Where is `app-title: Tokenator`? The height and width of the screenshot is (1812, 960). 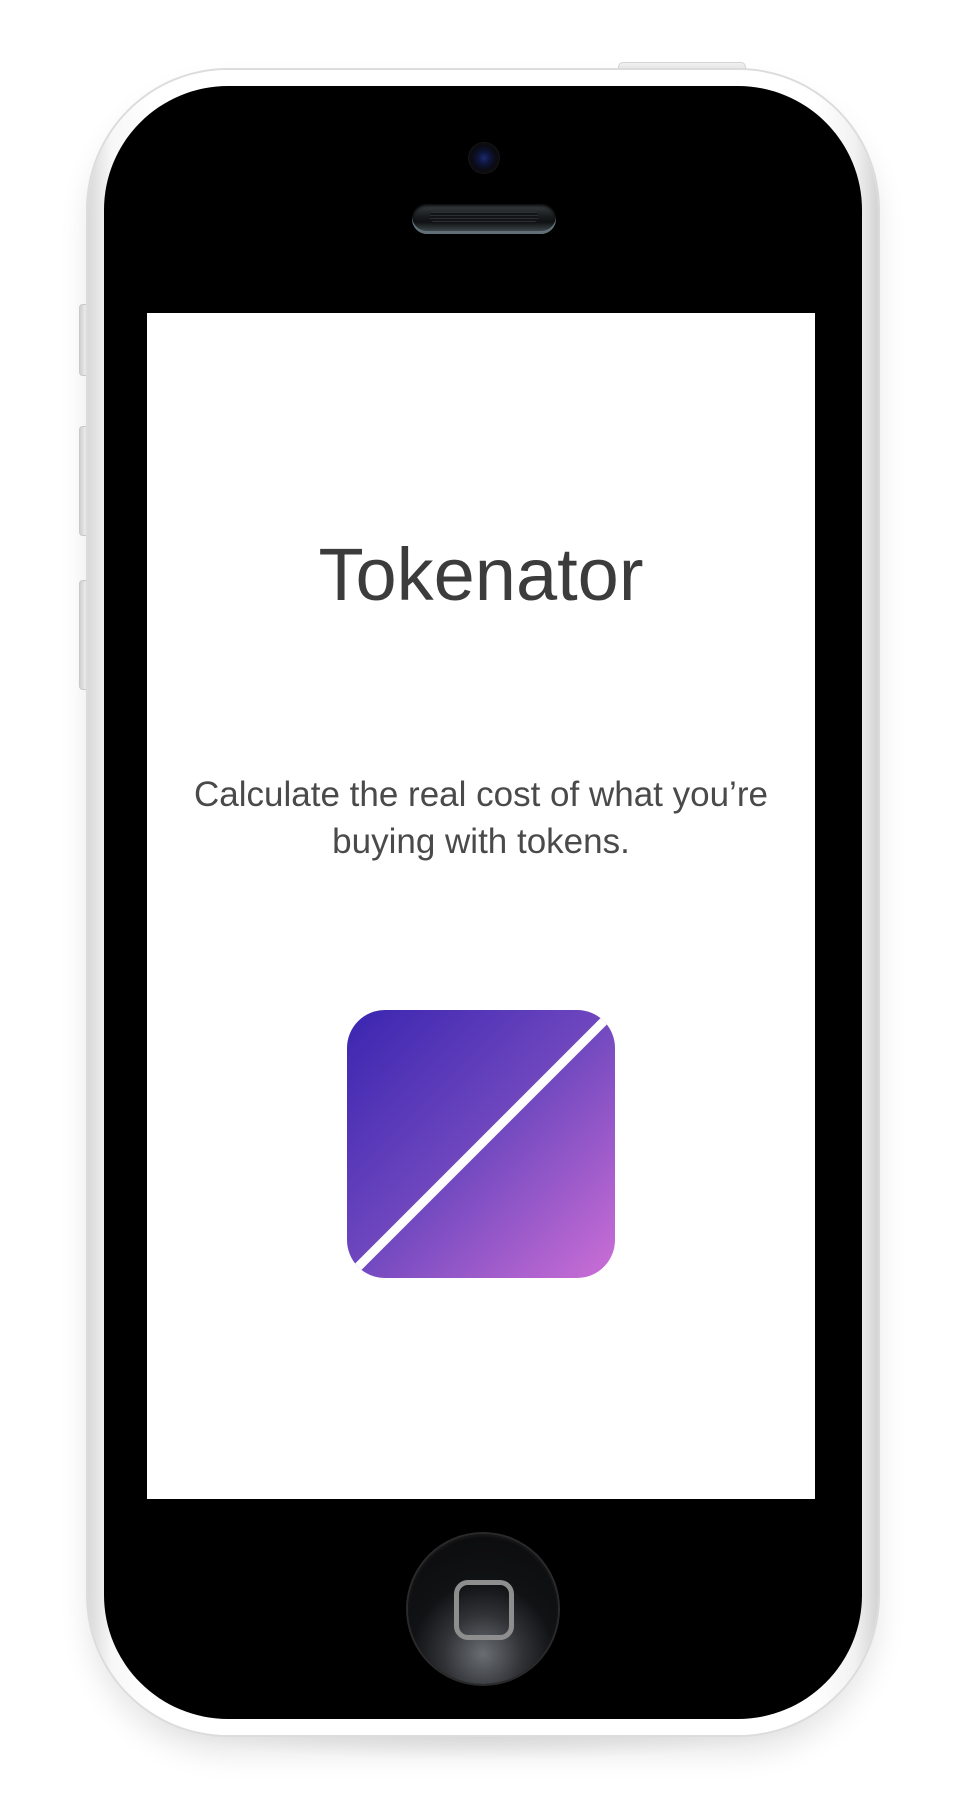 app-title: Tokenator is located at coordinates (481, 574).